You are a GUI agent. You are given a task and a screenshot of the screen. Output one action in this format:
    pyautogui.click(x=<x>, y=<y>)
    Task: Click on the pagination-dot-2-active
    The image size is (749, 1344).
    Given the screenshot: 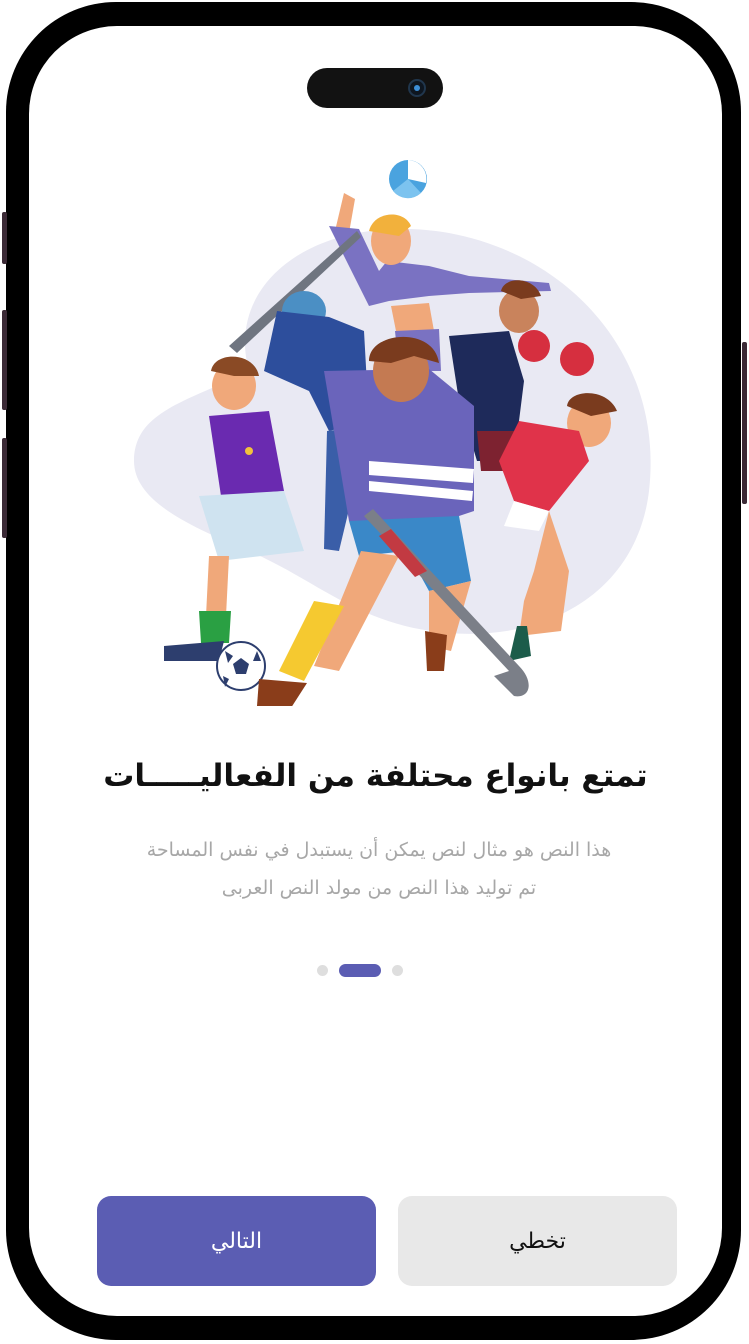 What is the action you would take?
    pyautogui.click(x=360, y=970)
    